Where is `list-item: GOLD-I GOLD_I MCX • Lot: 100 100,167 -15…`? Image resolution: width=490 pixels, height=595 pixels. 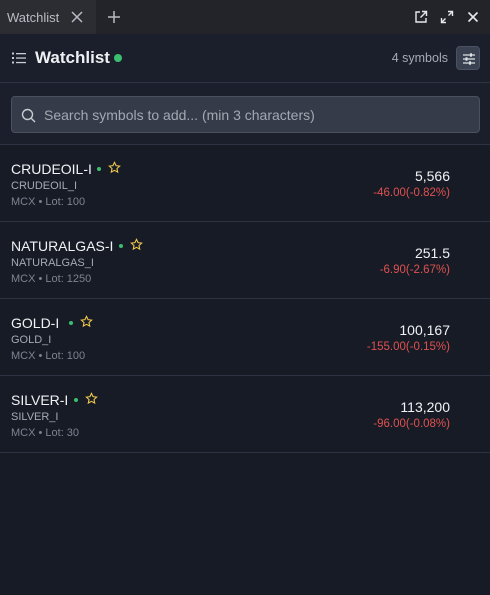 list-item: GOLD-I GOLD_I MCX • Lot: 100 100,167 -15… is located at coordinates (245, 337).